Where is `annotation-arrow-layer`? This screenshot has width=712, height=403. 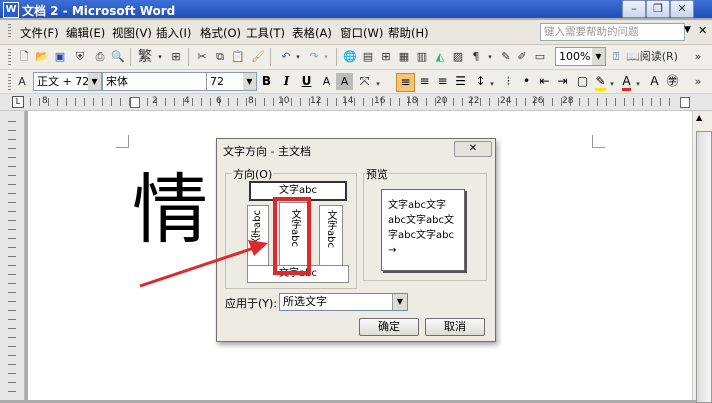
annotation-arrow-layer is located at coordinates (203, 264).